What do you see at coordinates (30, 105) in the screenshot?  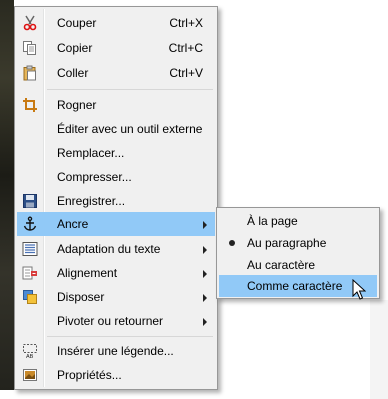 I see `crop-icon` at bounding box center [30, 105].